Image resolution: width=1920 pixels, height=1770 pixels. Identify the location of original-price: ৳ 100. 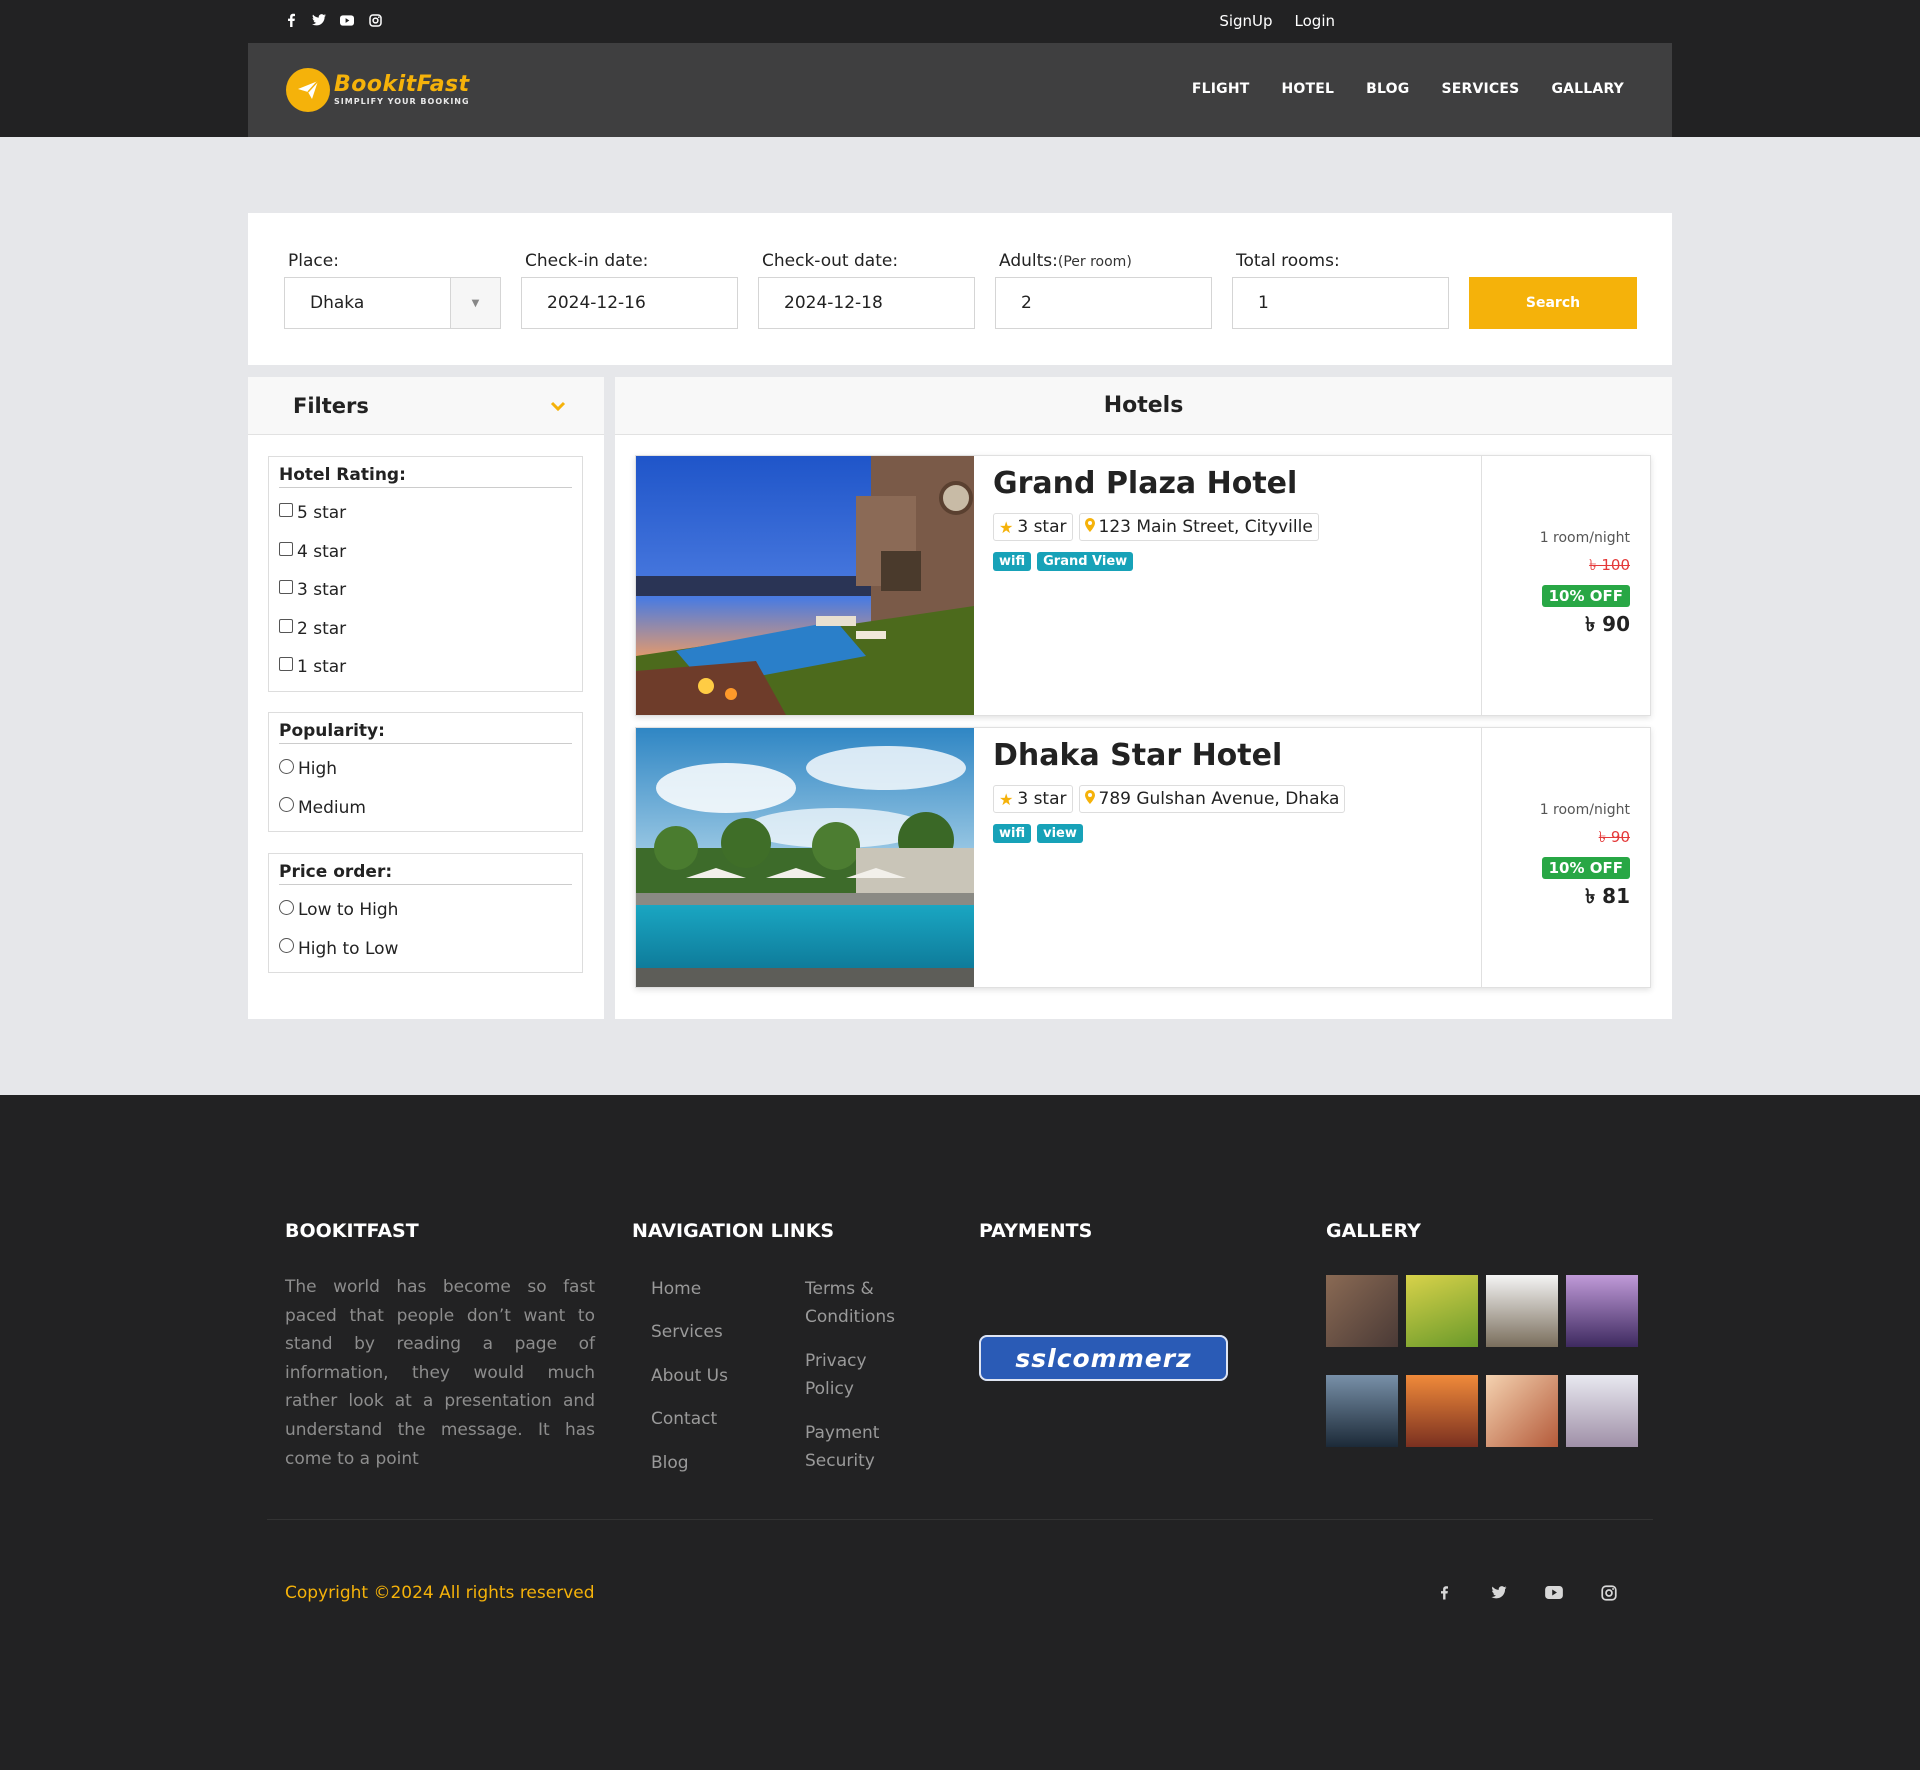
(1609, 565).